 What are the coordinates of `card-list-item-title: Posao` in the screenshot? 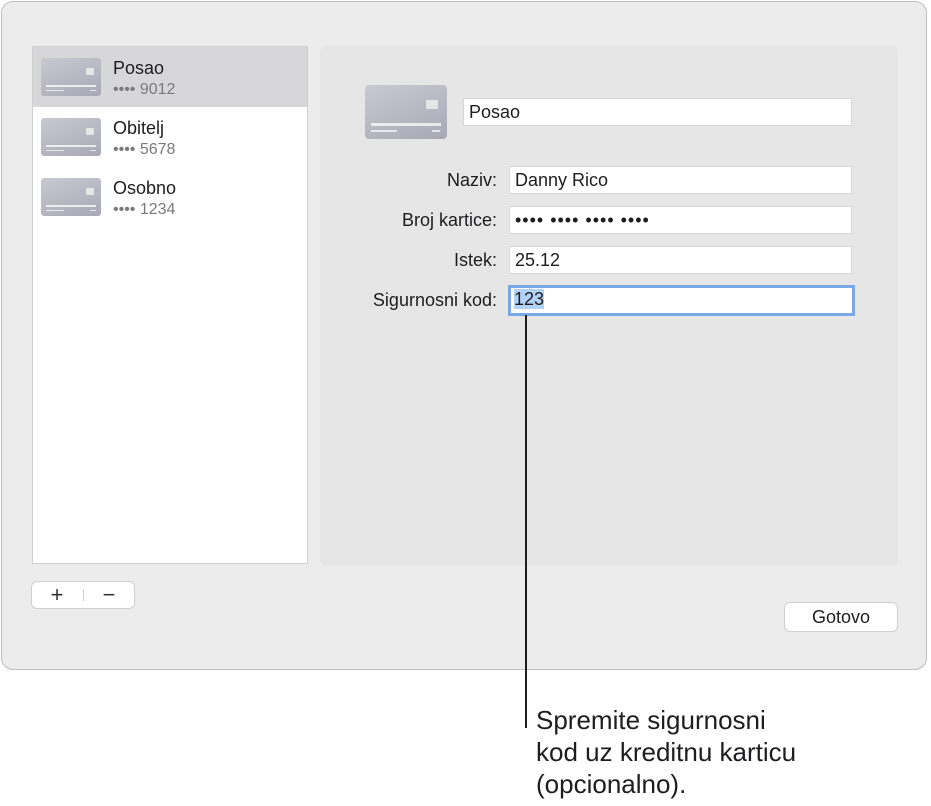 It's located at (139, 68).